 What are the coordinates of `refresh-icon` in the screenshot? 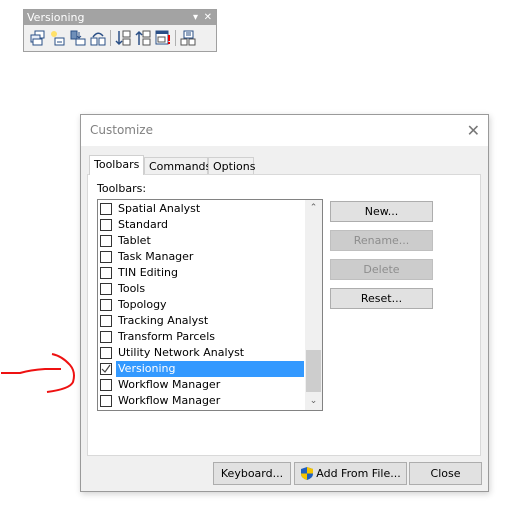 It's located at (98, 38).